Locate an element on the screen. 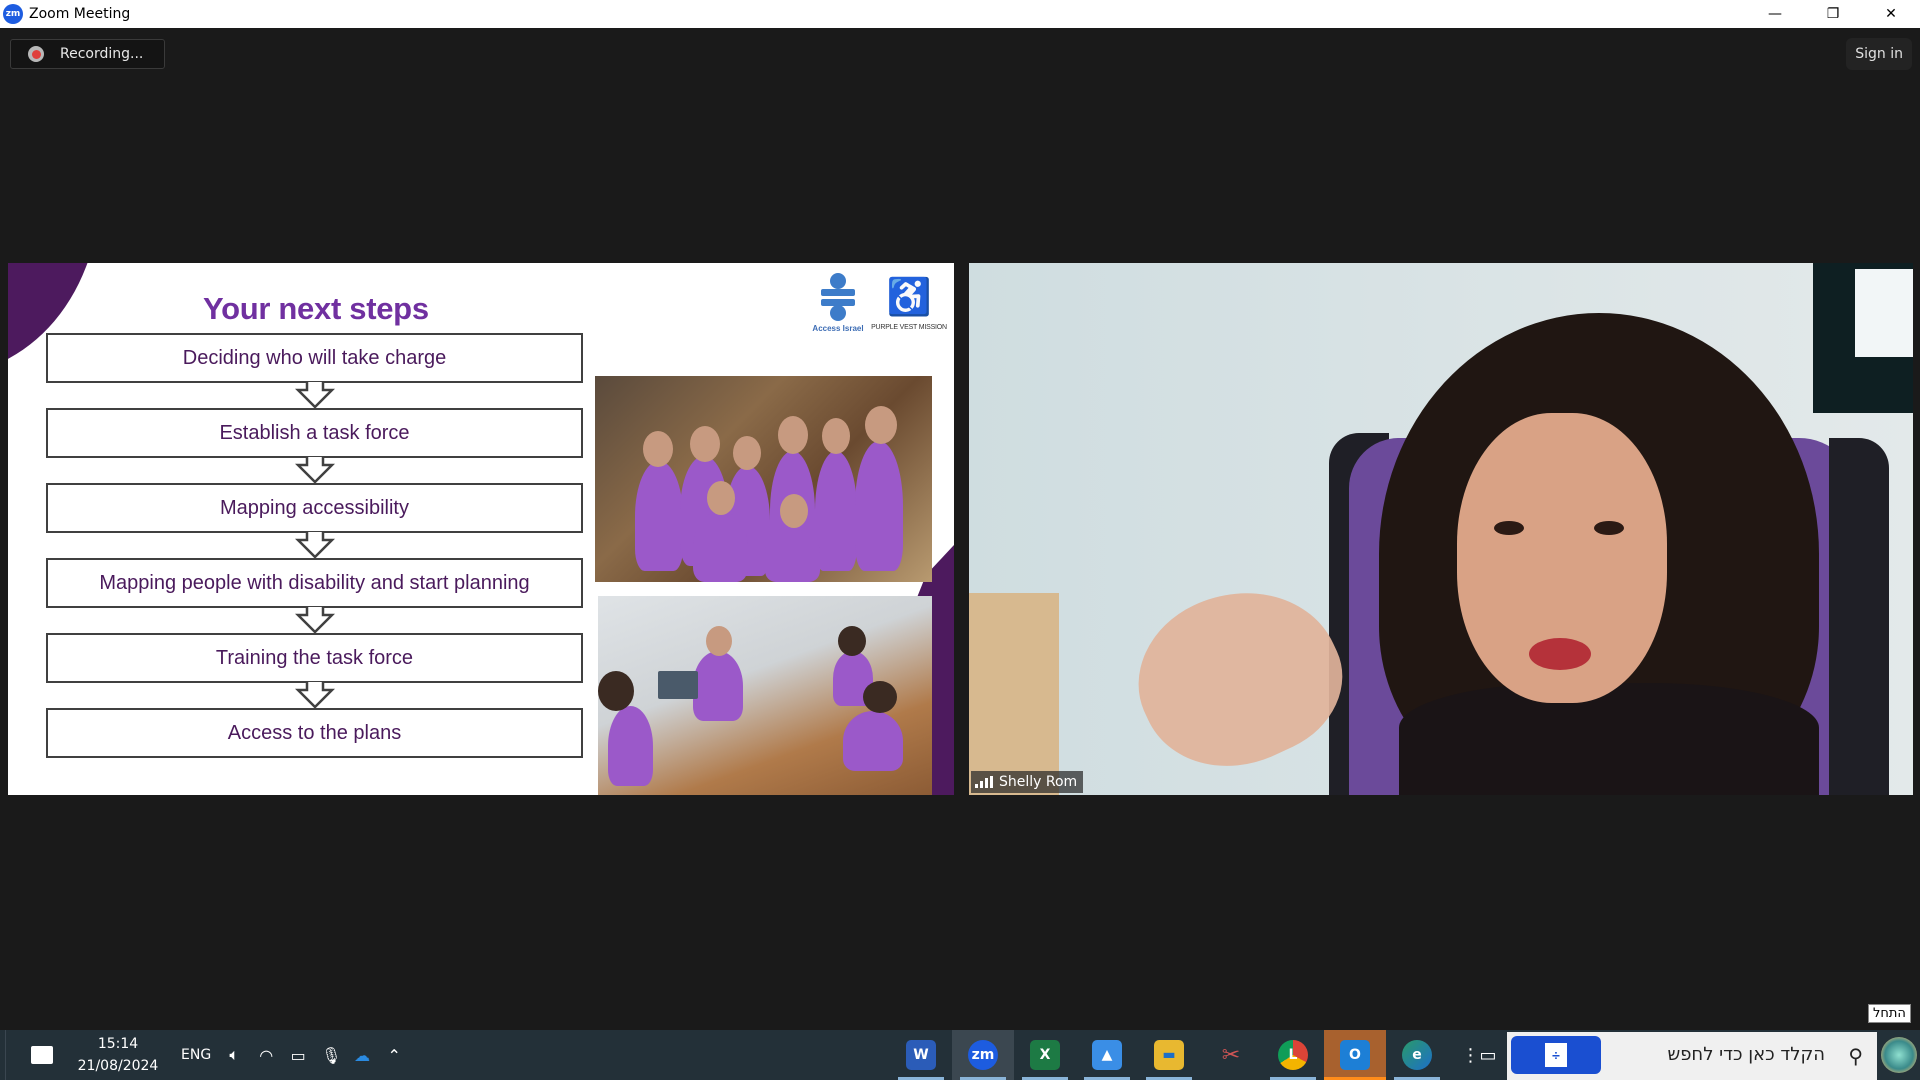 The image size is (1920, 1080). start-tooltip: התחל is located at coordinates (1889, 1013).